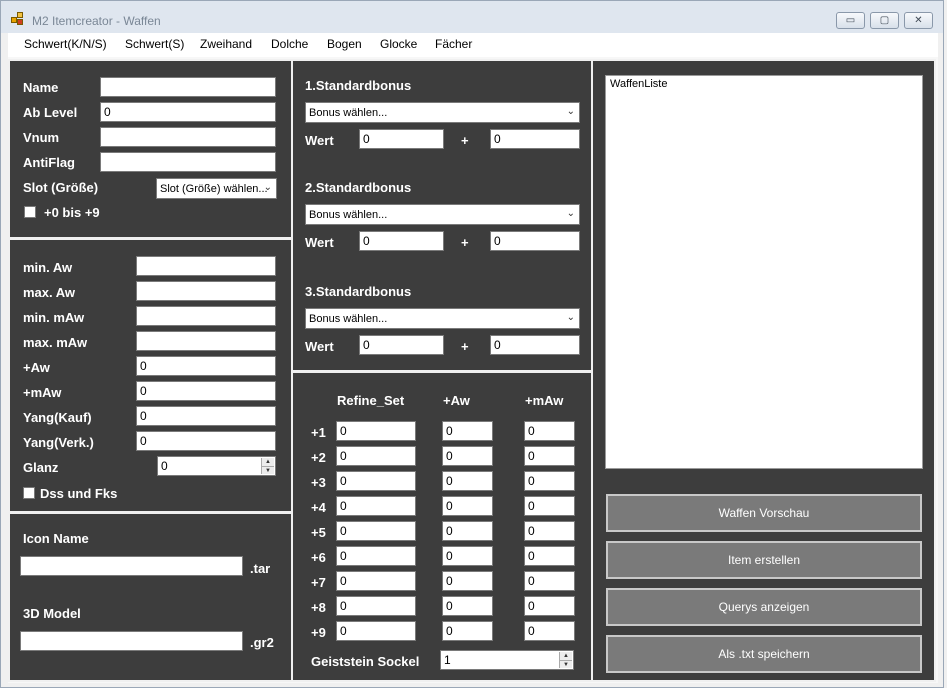 This screenshot has height=688, width=947. I want to click on glanz-label: Glanz, so click(41, 467).